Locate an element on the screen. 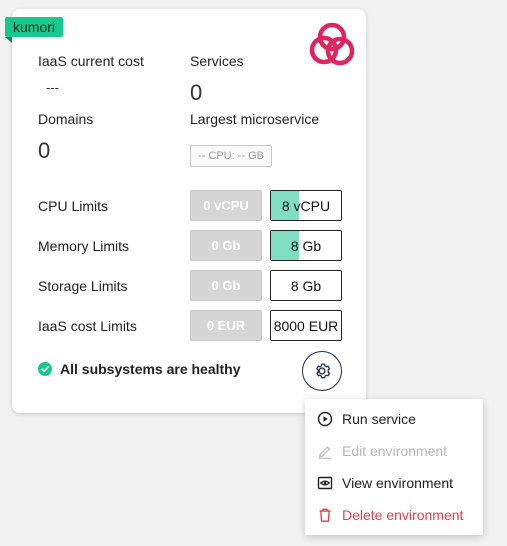 This screenshot has height=546, width=507. menu-item-run-service: Run service is located at coordinates (394, 419).